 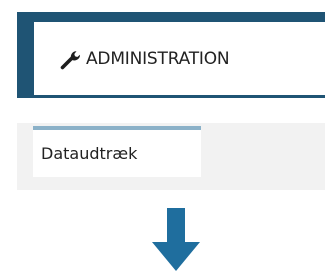 I want to click on wrench-icon, so click(x=70, y=59).